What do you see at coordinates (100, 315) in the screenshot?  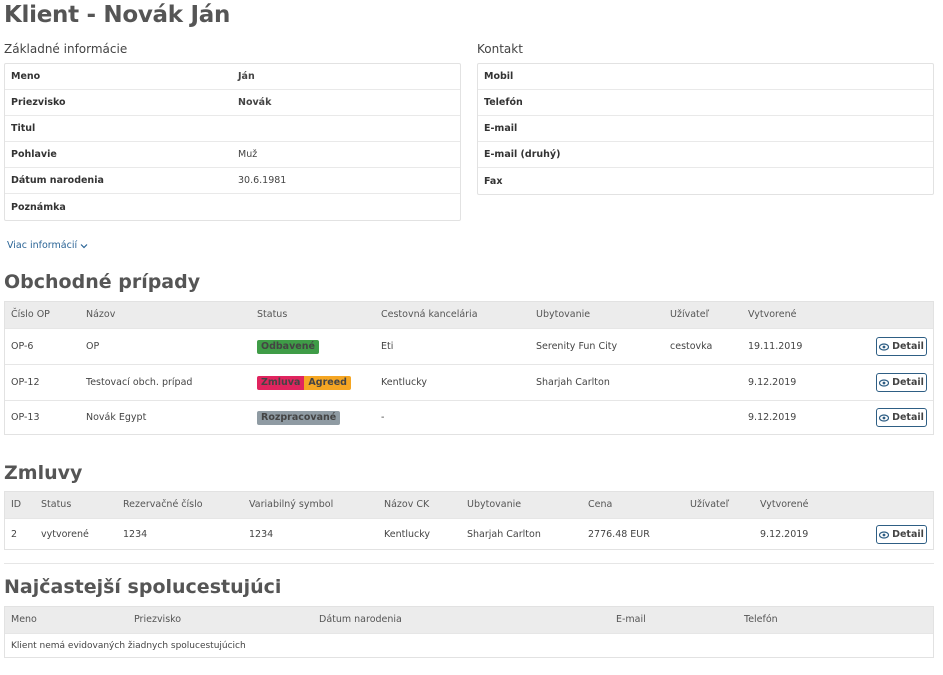 I see `column-header: Názov` at bounding box center [100, 315].